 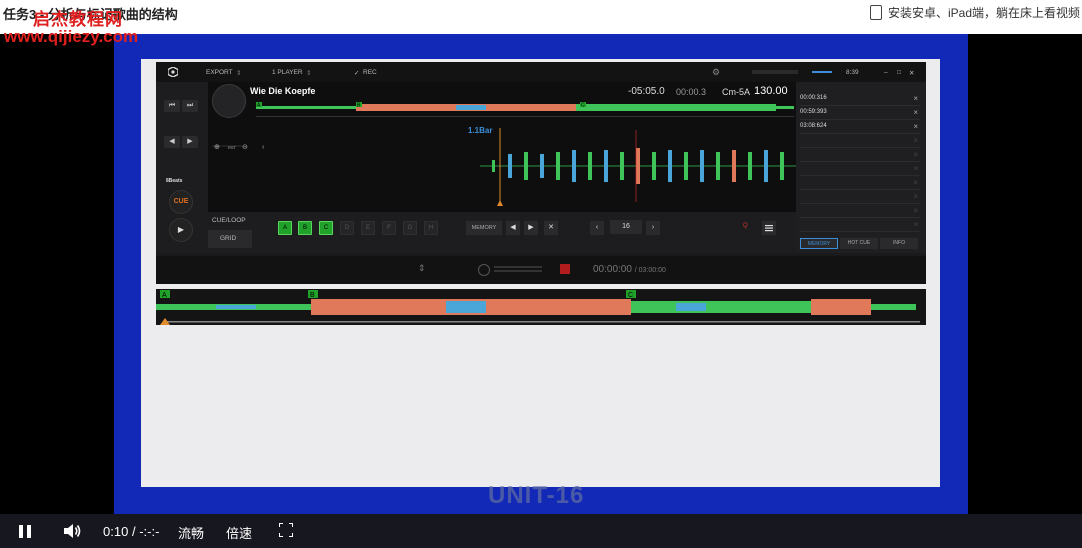 I want to click on clock: 8:39, so click(x=852, y=72).